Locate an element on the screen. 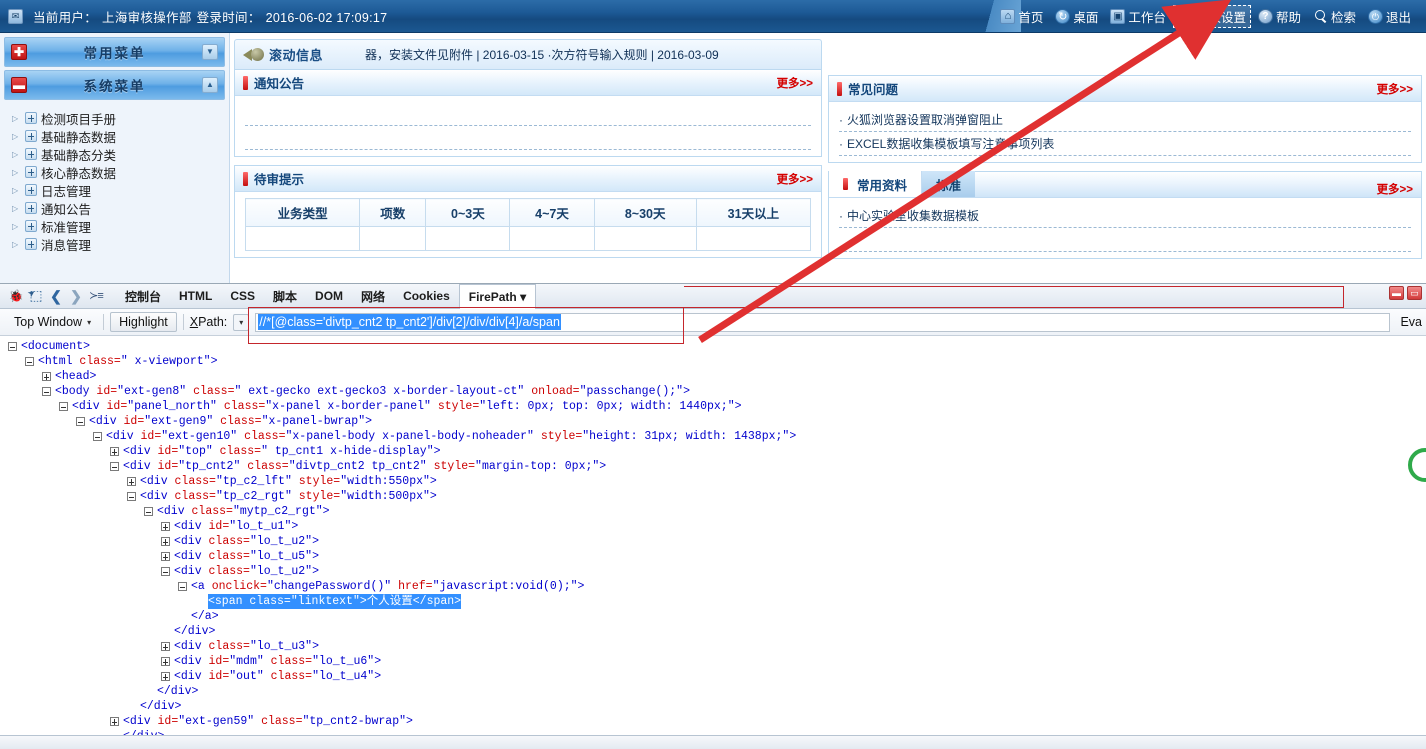 This screenshot has height=749, width=1426. sidebar-section-system-menu: ▬ 系统菜单 ▲ is located at coordinates (114, 85).